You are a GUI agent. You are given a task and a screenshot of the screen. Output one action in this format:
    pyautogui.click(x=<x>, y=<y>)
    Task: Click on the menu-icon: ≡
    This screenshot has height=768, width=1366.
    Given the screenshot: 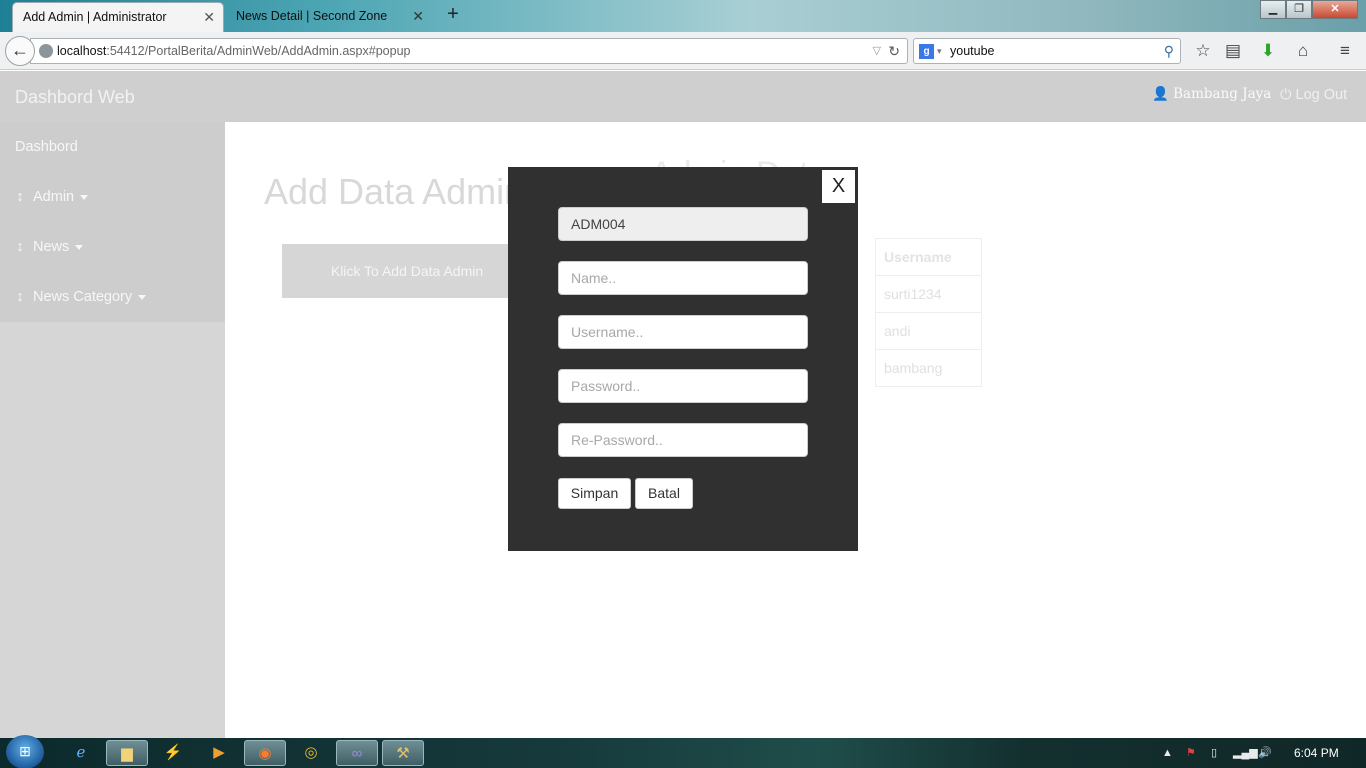 What is the action you would take?
    pyautogui.click(x=1345, y=51)
    